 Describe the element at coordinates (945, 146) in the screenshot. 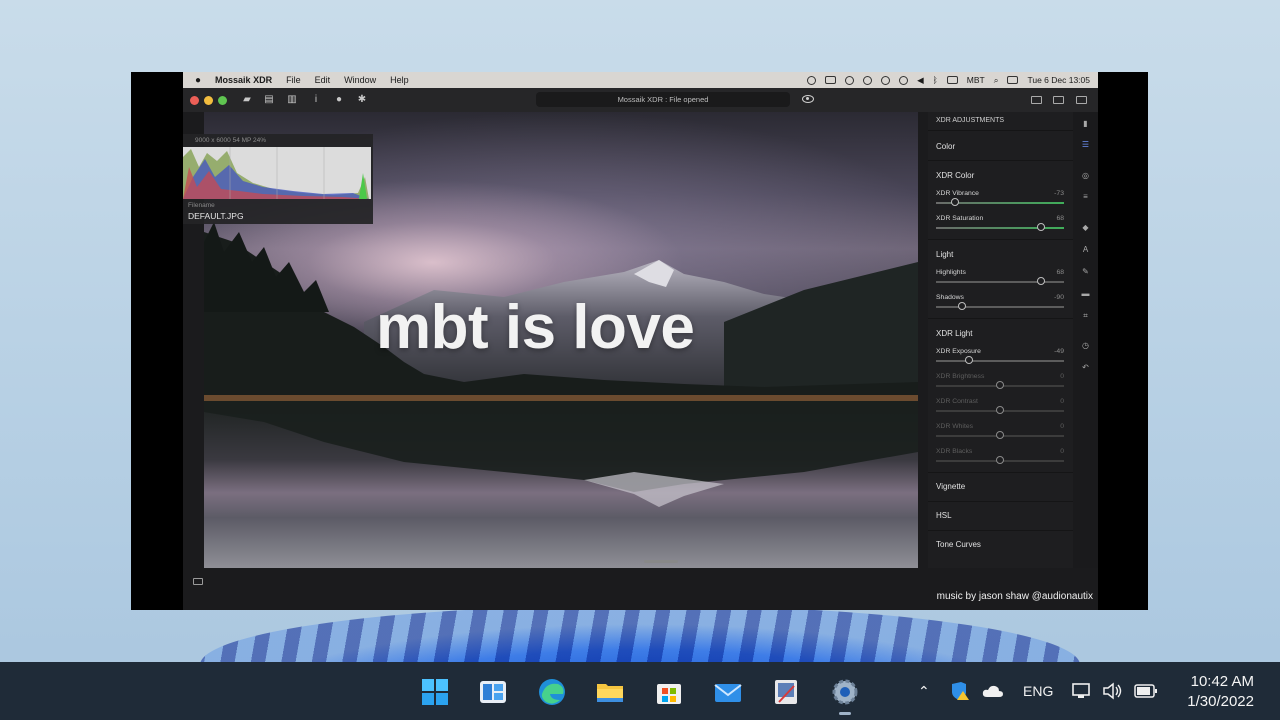

I see `section-color: Color` at that location.